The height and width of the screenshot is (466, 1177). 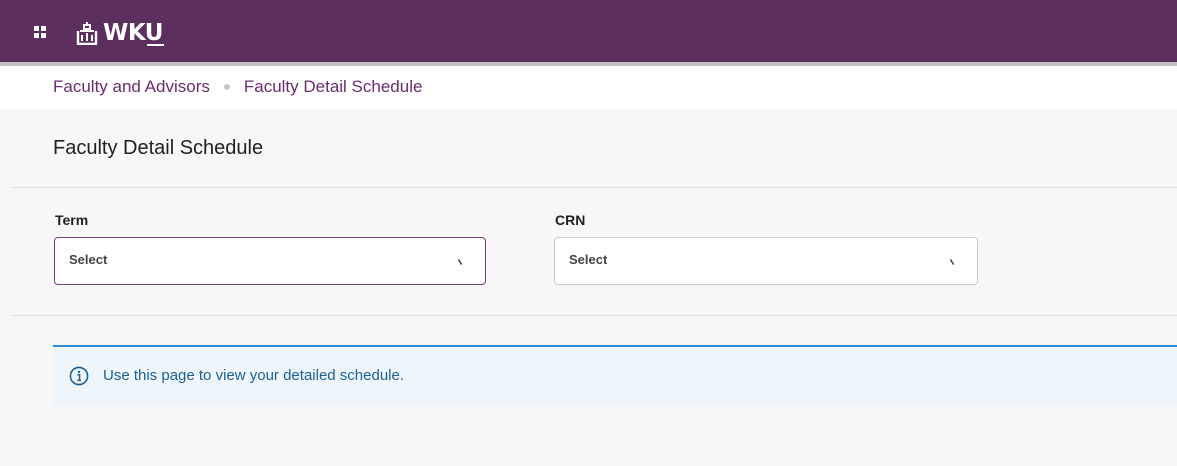 What do you see at coordinates (270, 261) in the screenshot?
I see `term-select: Select` at bounding box center [270, 261].